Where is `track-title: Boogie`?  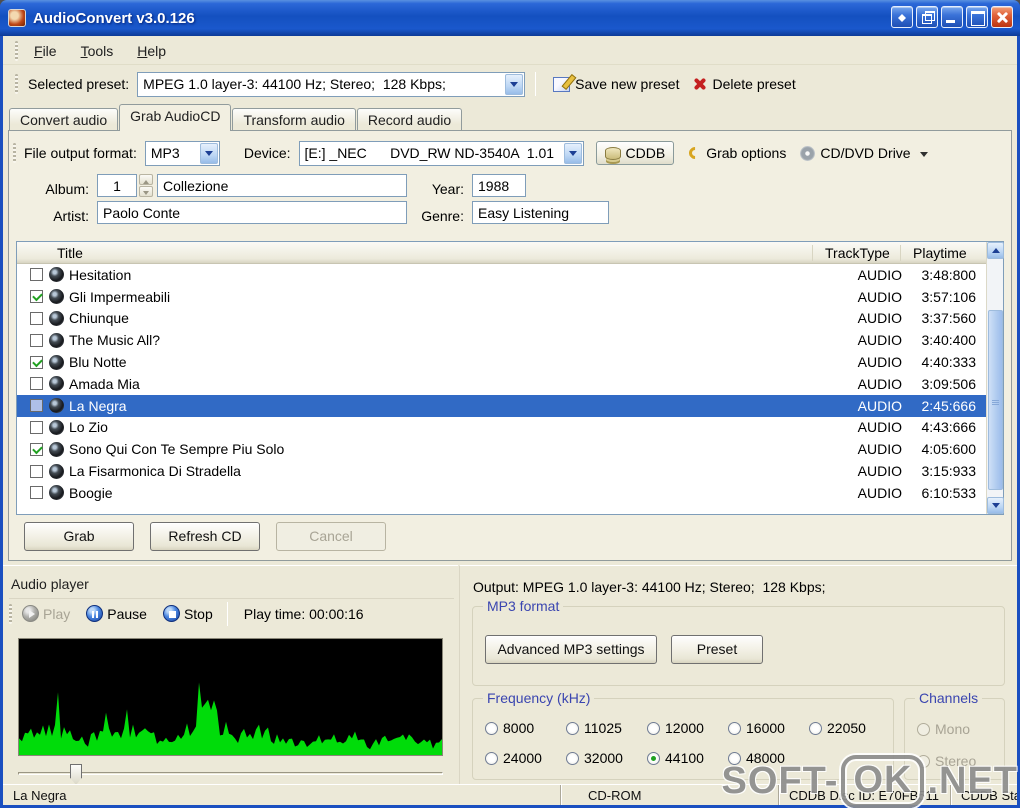 track-title: Boogie is located at coordinates (91, 492).